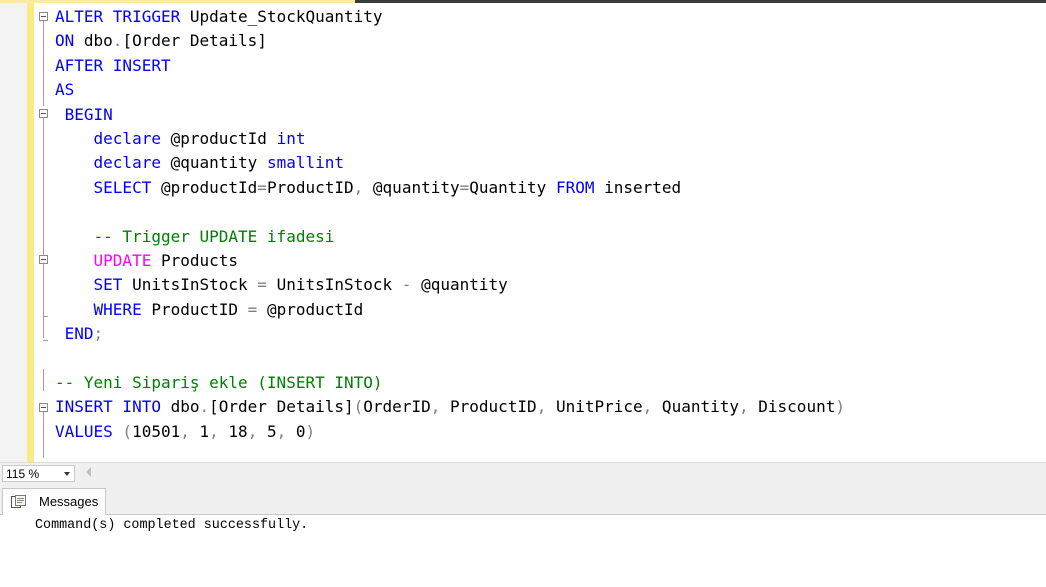  Describe the element at coordinates (13, 232) in the screenshot. I see `indicator-margin` at that location.